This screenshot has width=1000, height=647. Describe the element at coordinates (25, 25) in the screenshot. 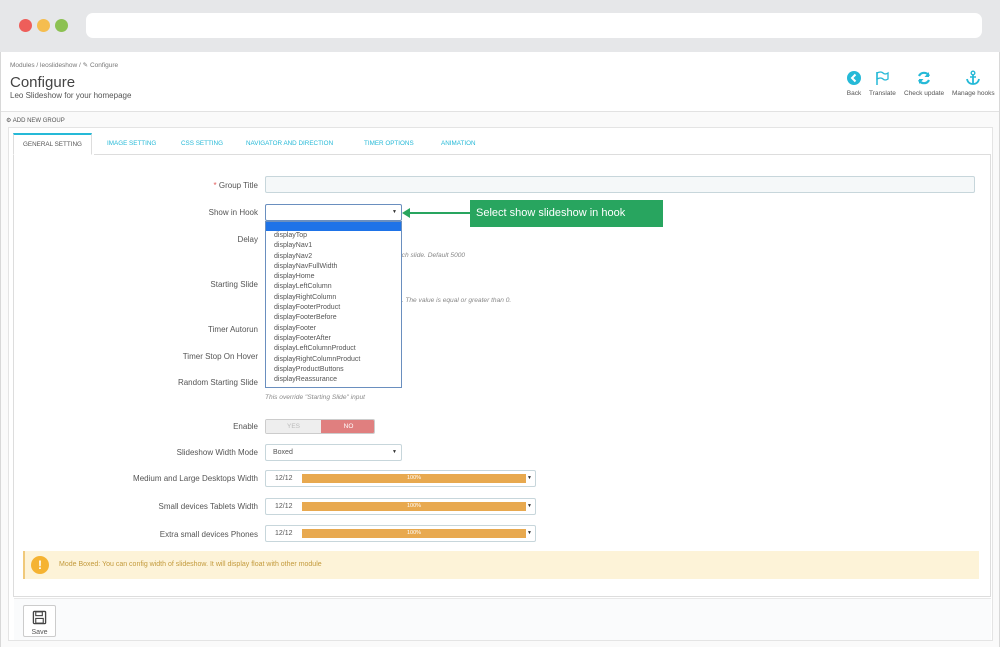

I see `close-window-dot` at that location.